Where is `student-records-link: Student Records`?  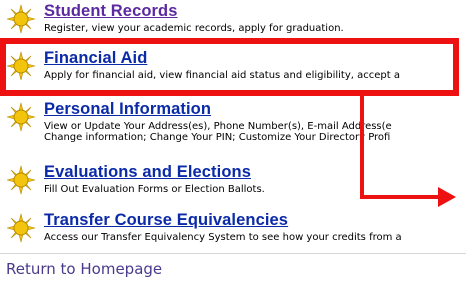 student-records-link: Student Records is located at coordinates (111, 11).